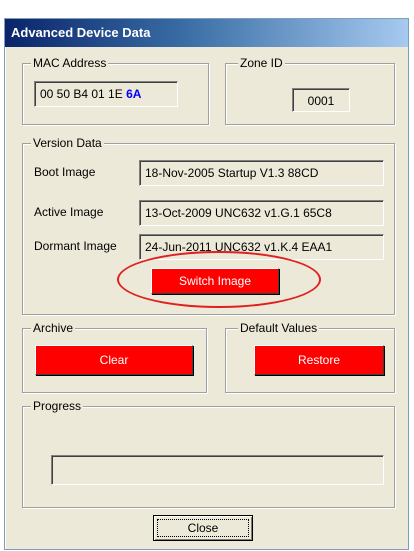 This screenshot has width=414, height=551. What do you see at coordinates (75, 246) in the screenshot?
I see `dormant-image-label: Dormant Image` at bounding box center [75, 246].